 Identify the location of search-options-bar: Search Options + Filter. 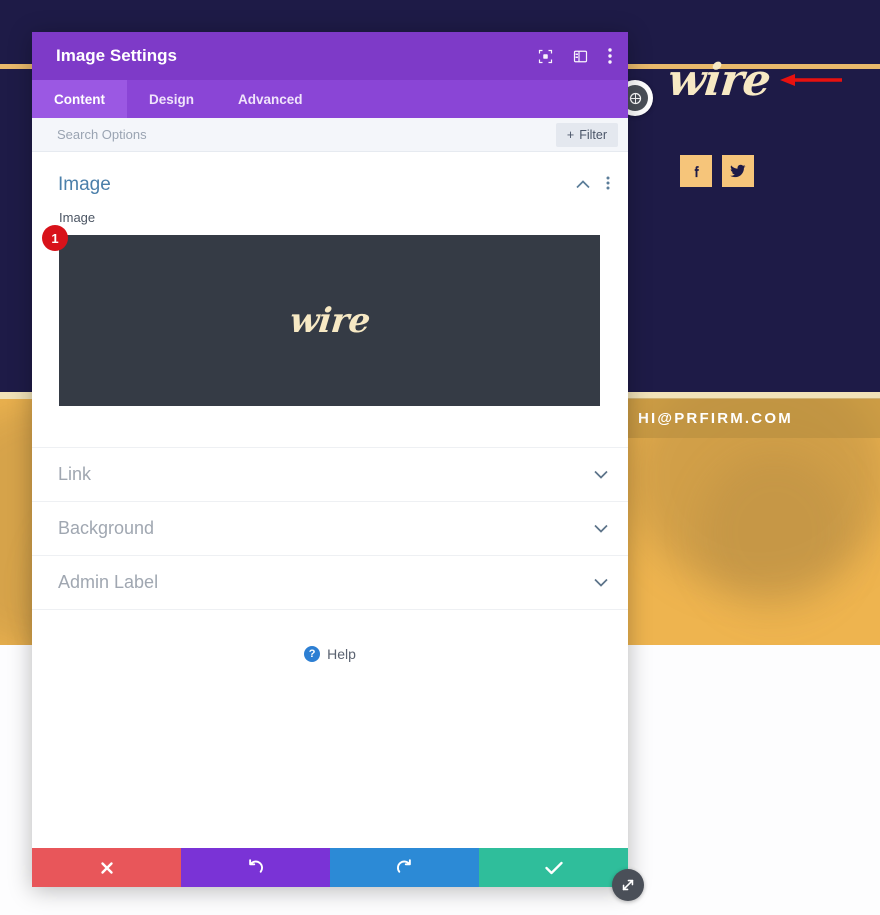
(330, 135).